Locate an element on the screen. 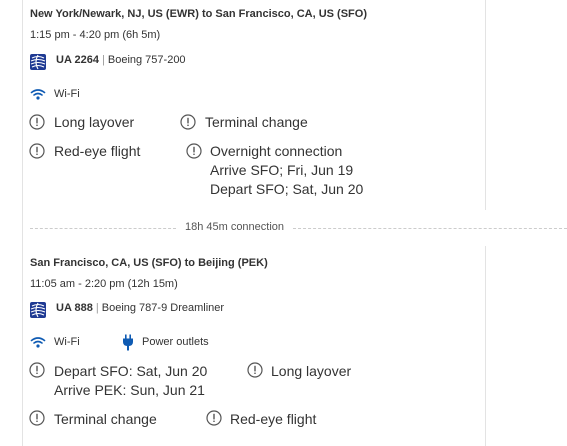 The width and height of the screenshot is (567, 446). warning-arrive: Arrive PEK: Sun, Jun 21 is located at coordinates (129, 390).